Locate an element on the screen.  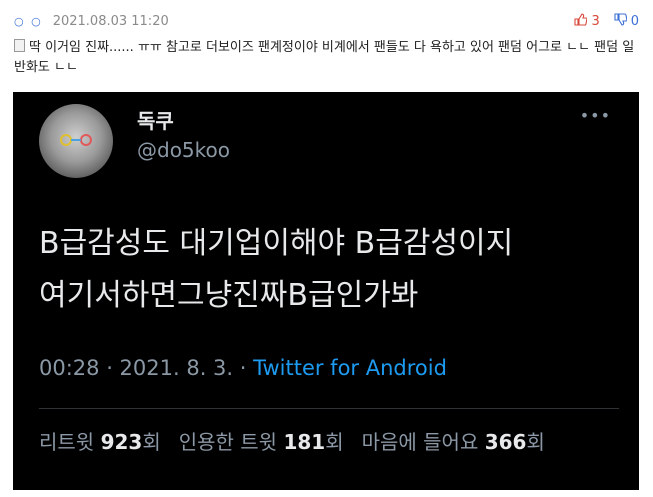
more-options-icon: ••• is located at coordinates (595, 115).